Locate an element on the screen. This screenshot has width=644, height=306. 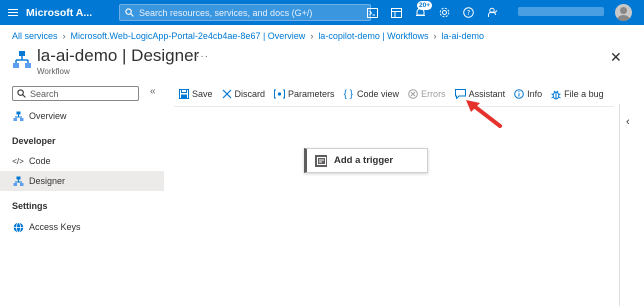
sidebar-item-label: Access Keys is located at coordinates (55, 227).